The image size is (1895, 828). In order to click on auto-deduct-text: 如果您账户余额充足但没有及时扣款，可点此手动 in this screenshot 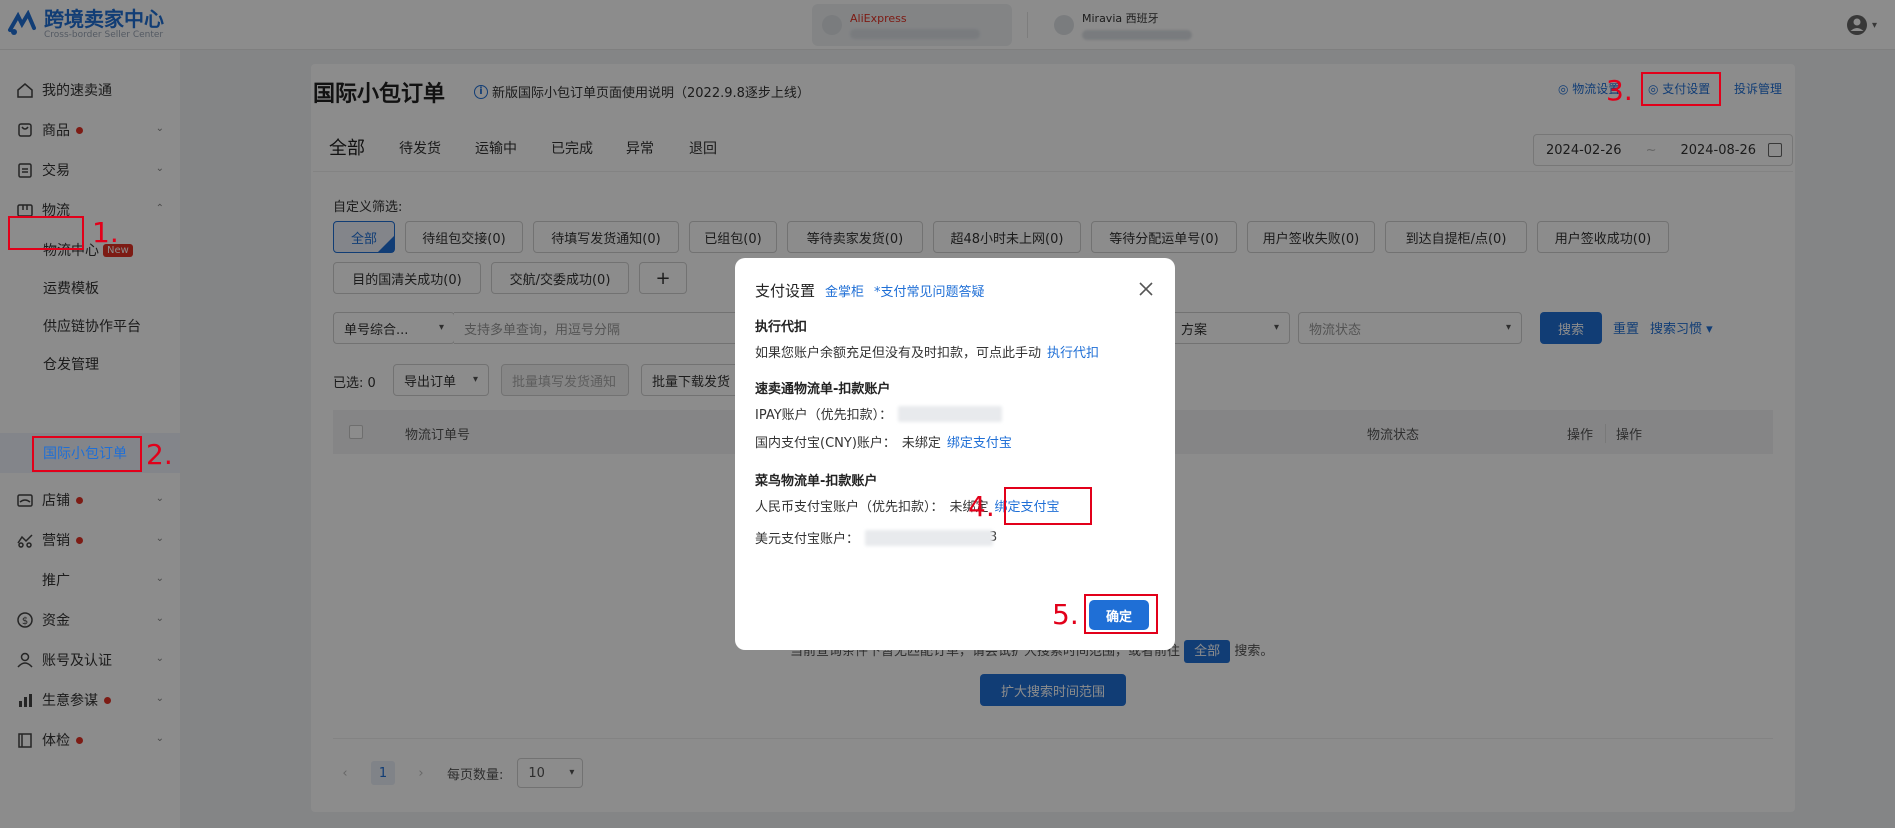, I will do `click(898, 353)`.